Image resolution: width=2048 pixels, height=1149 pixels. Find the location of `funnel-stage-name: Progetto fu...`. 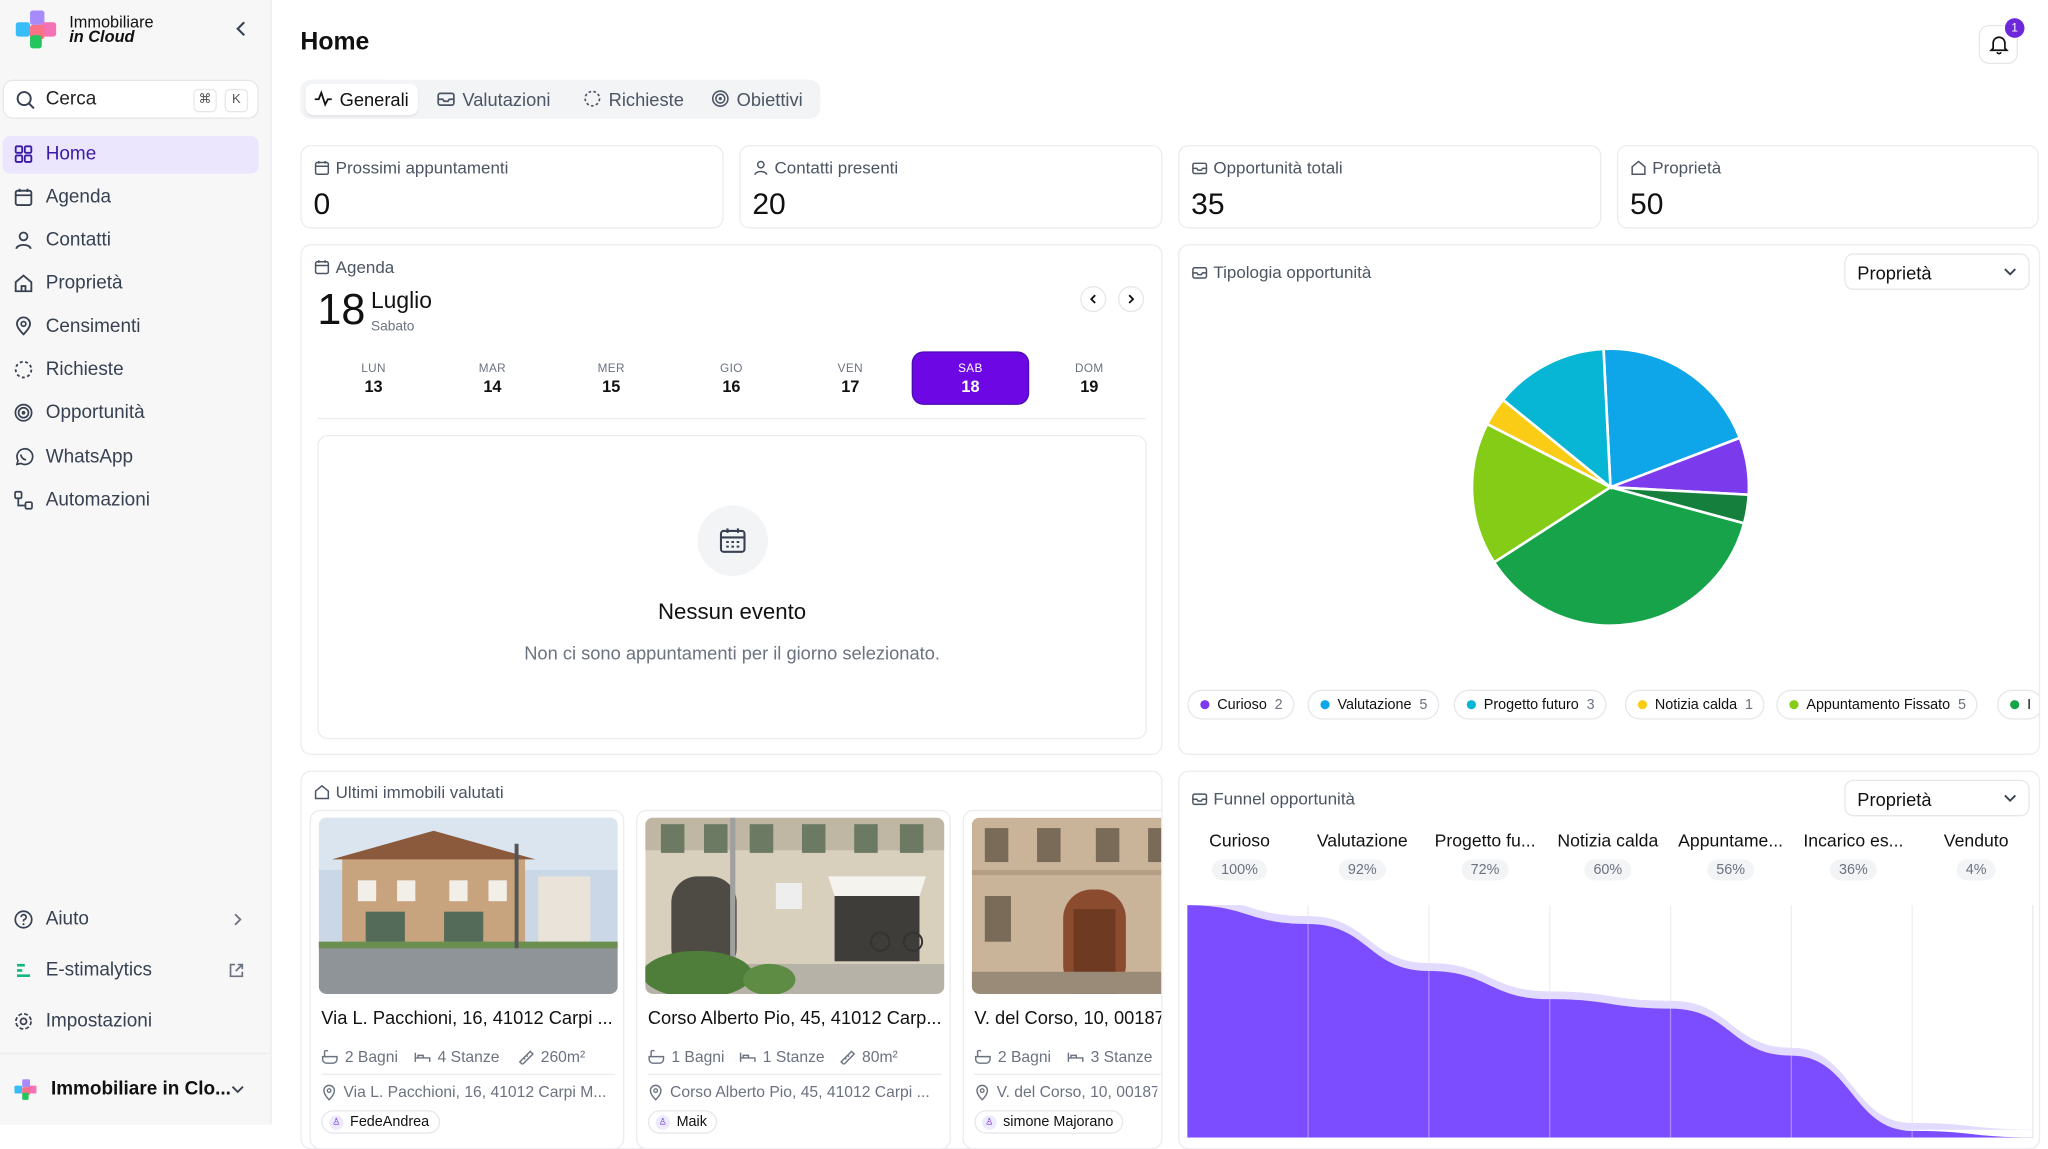

funnel-stage-name: Progetto fu... is located at coordinates (1485, 840).